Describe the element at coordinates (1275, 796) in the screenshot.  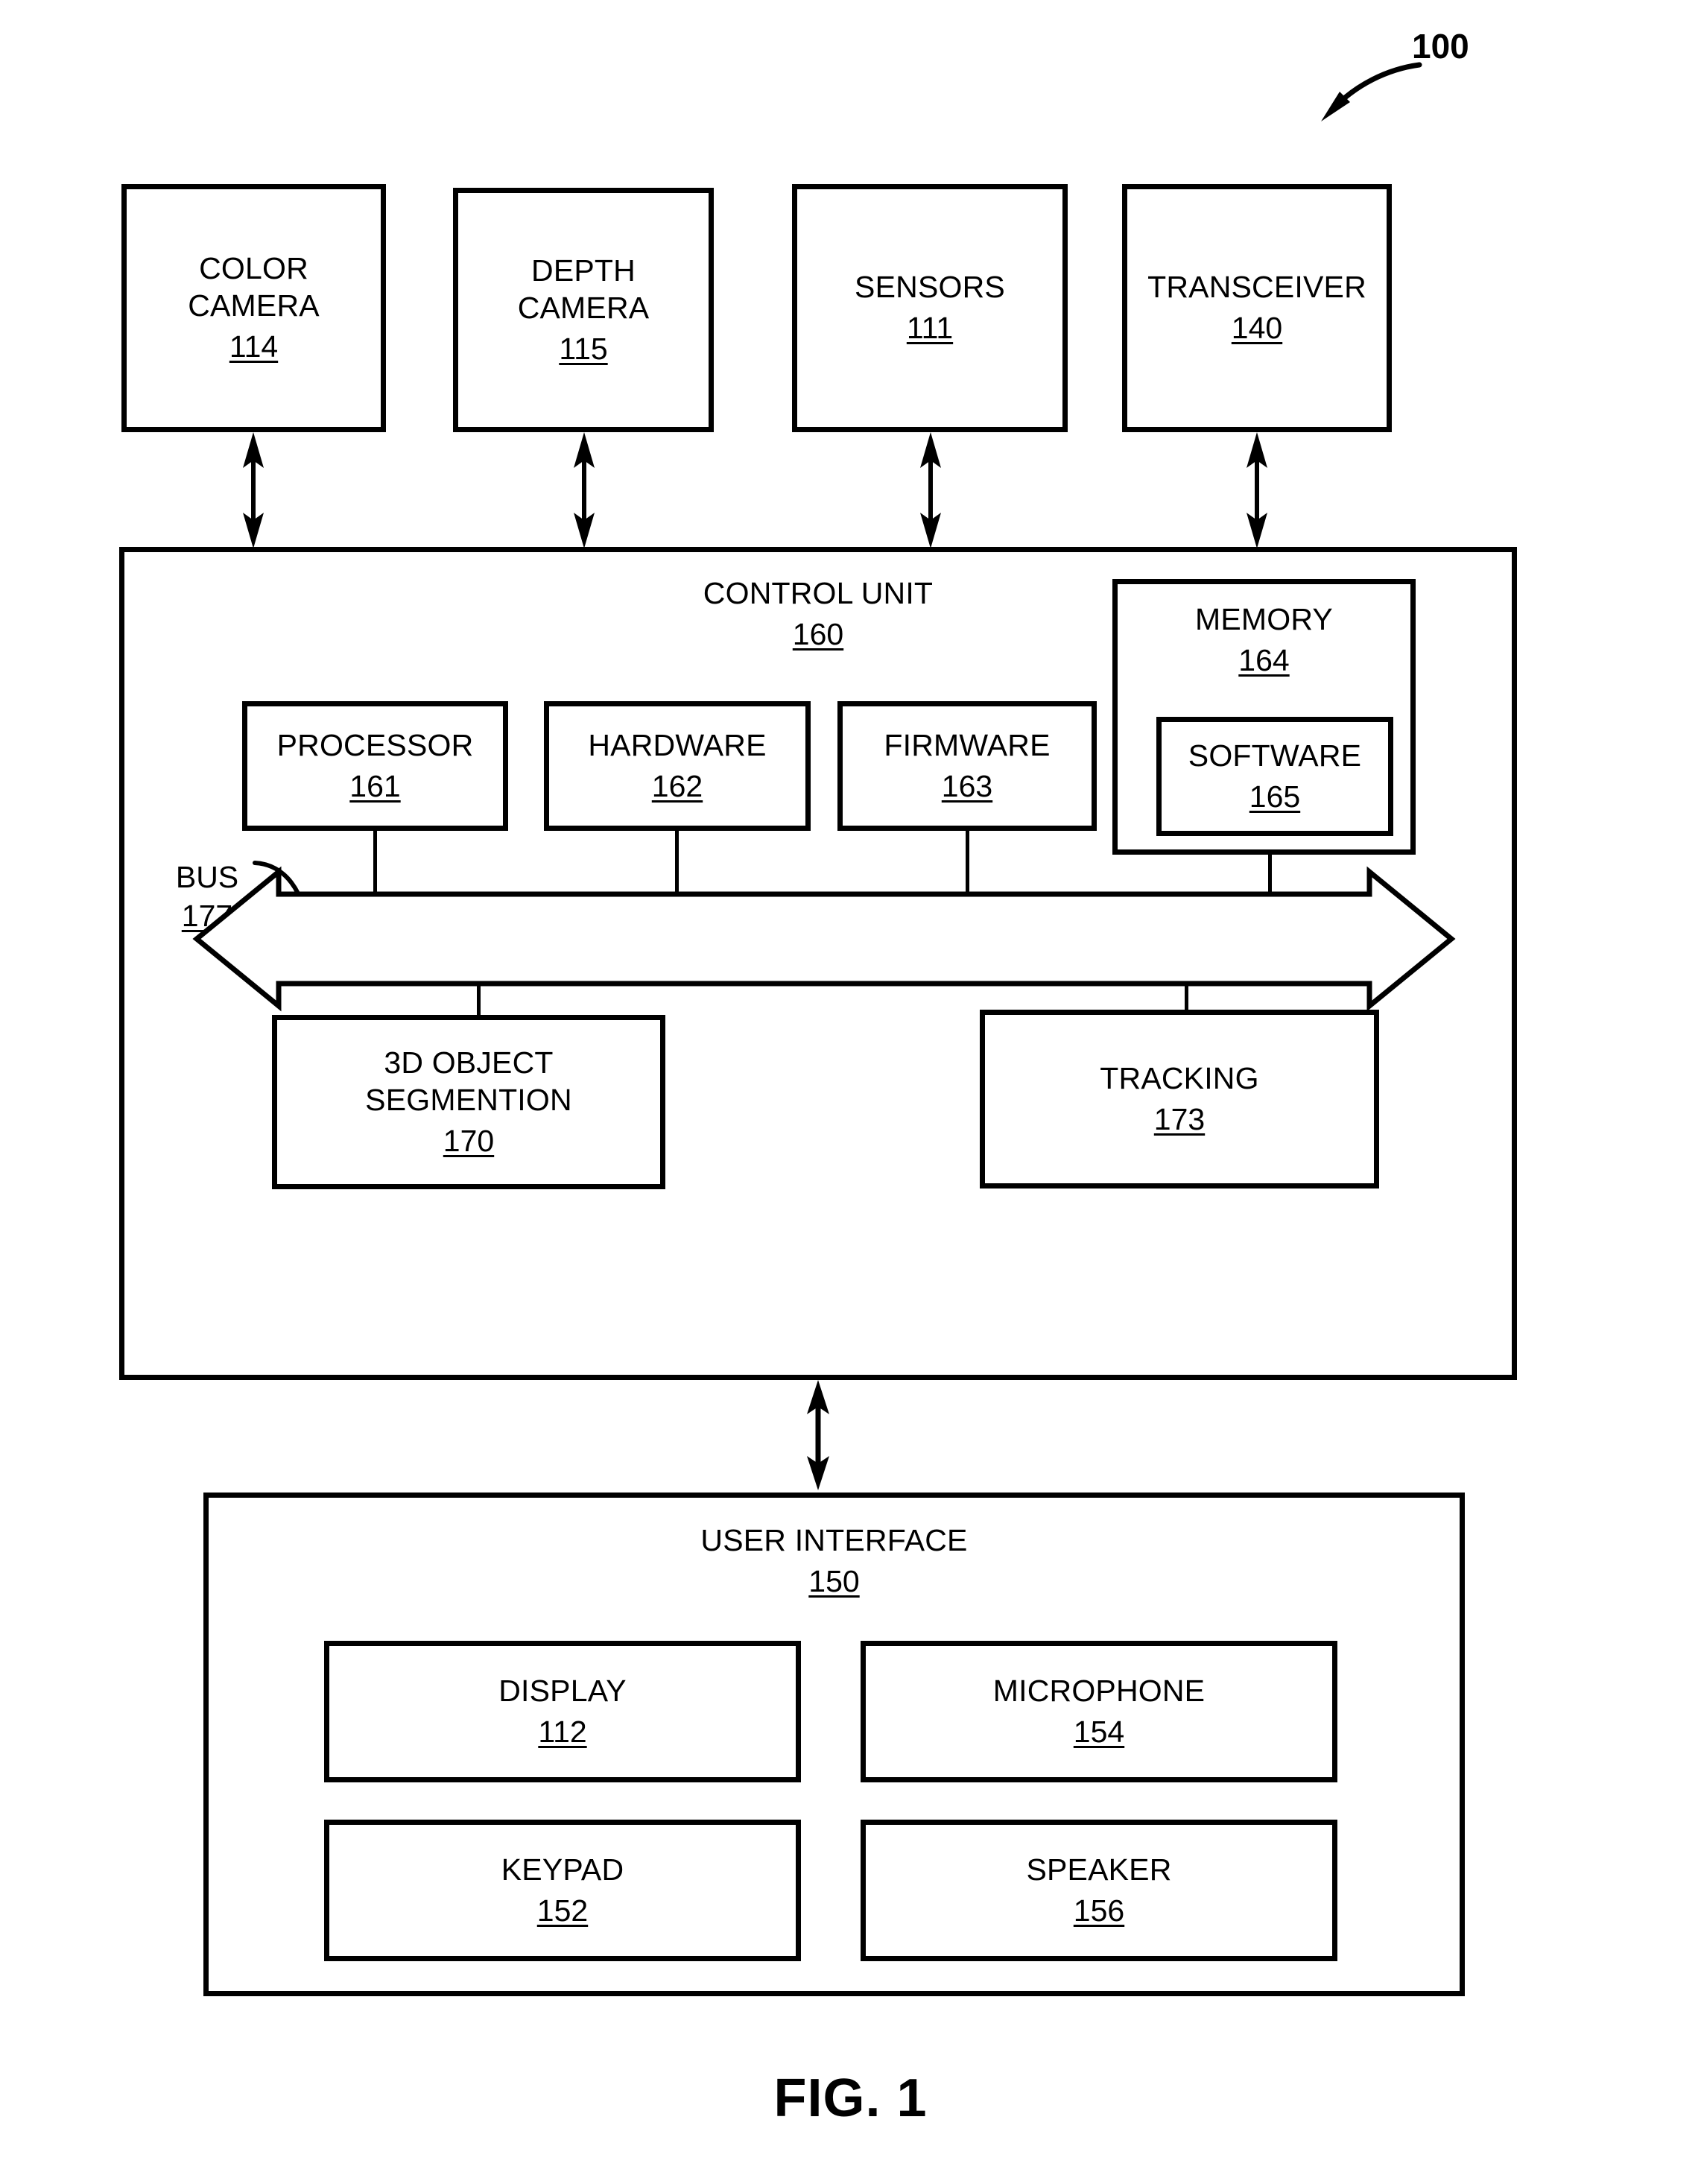
I see `block-number: 165` at that location.